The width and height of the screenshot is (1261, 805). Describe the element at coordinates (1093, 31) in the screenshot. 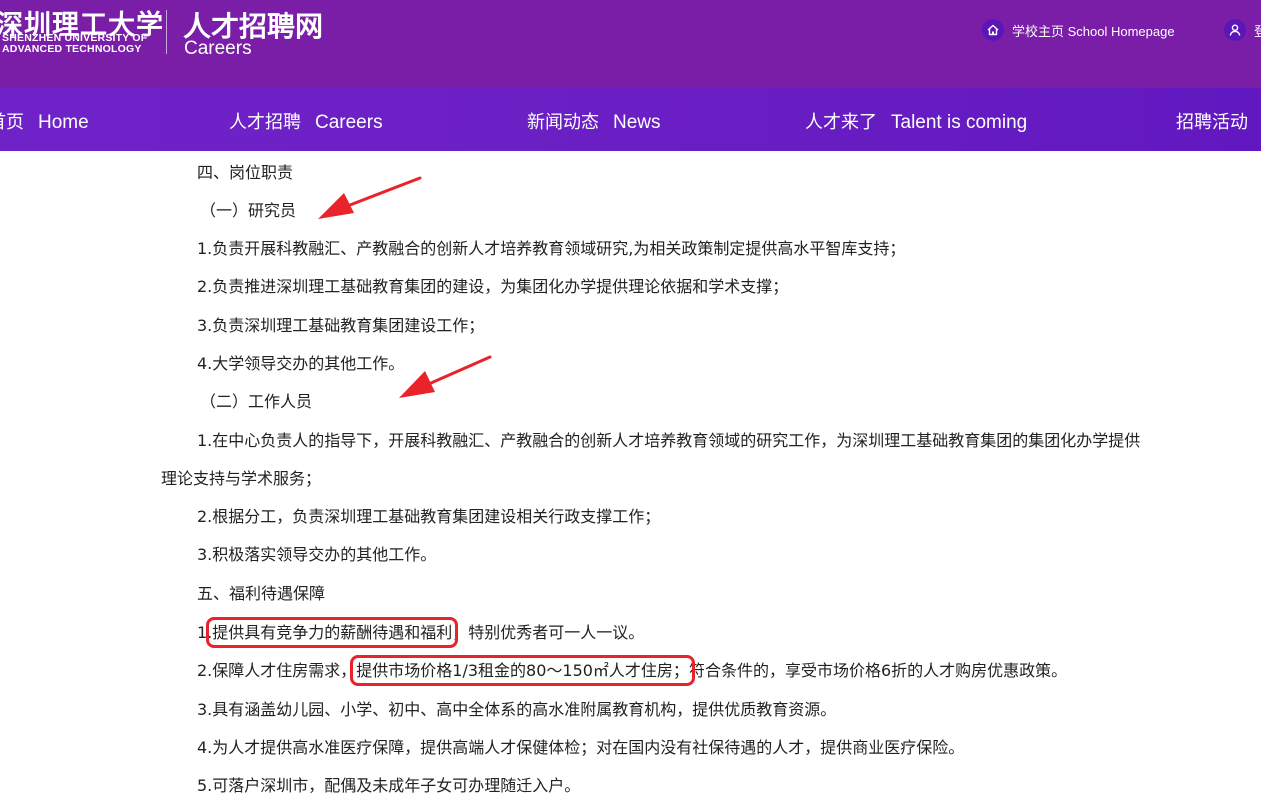

I see `school-homepage-label: 学校主页 School Homepage` at that location.